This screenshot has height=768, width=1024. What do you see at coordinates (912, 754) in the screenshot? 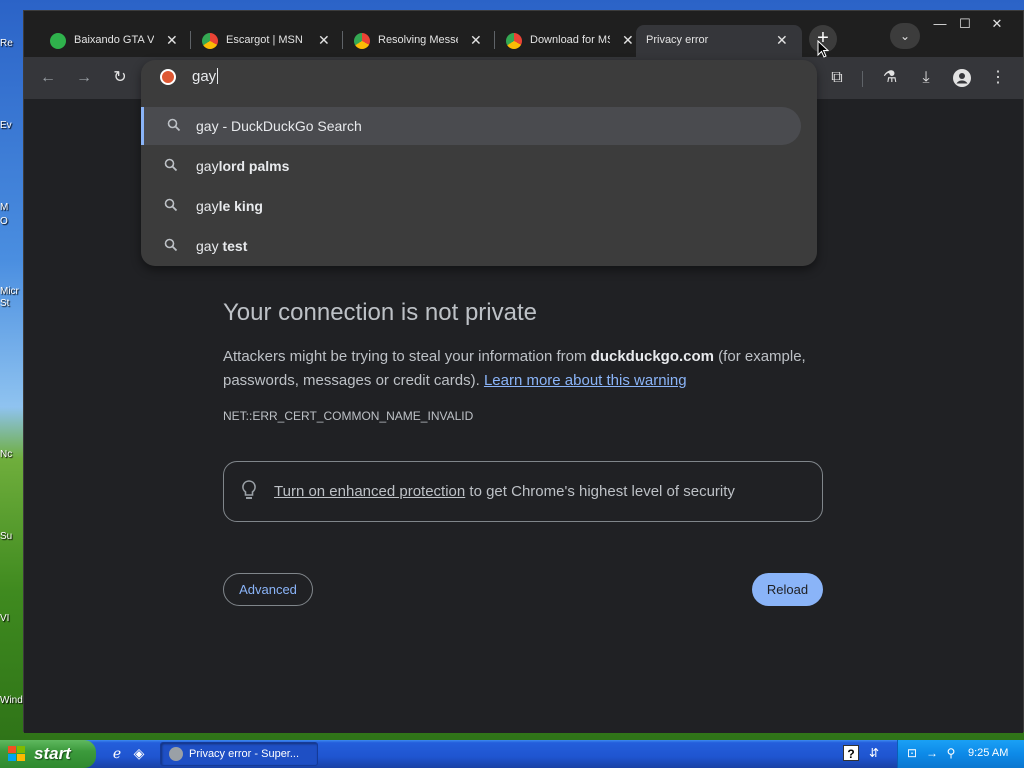
I see `network-icon: ⊡` at bounding box center [912, 754].